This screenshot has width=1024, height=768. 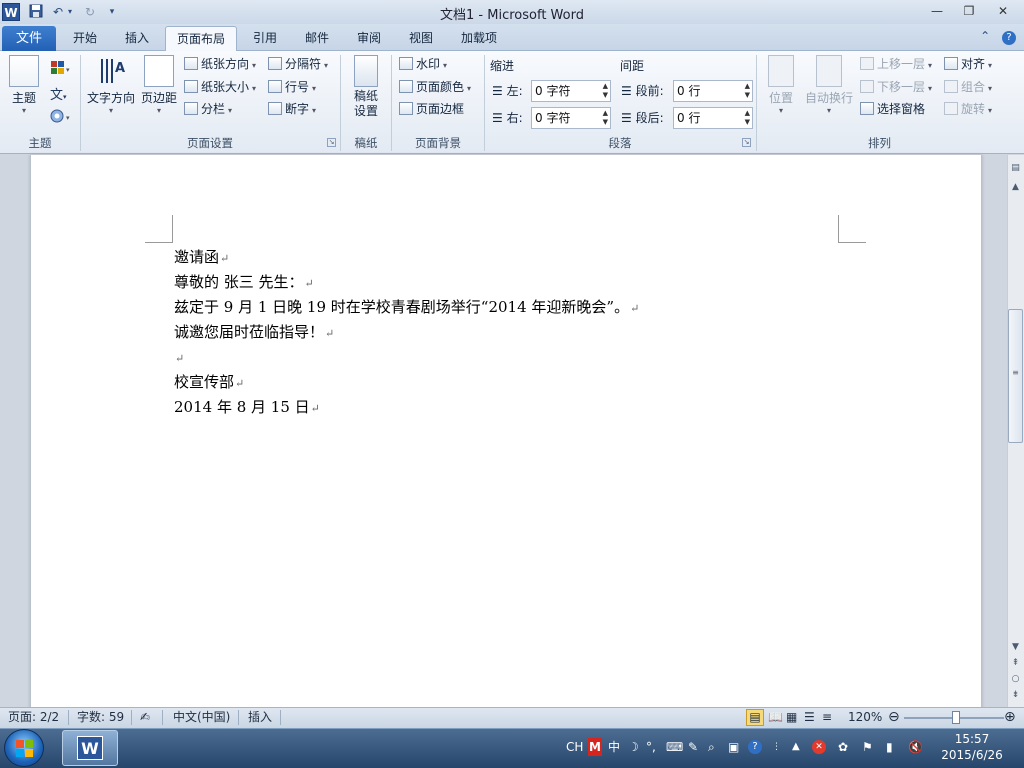 I want to click on ime-indicator: CH, so click(x=574, y=747).